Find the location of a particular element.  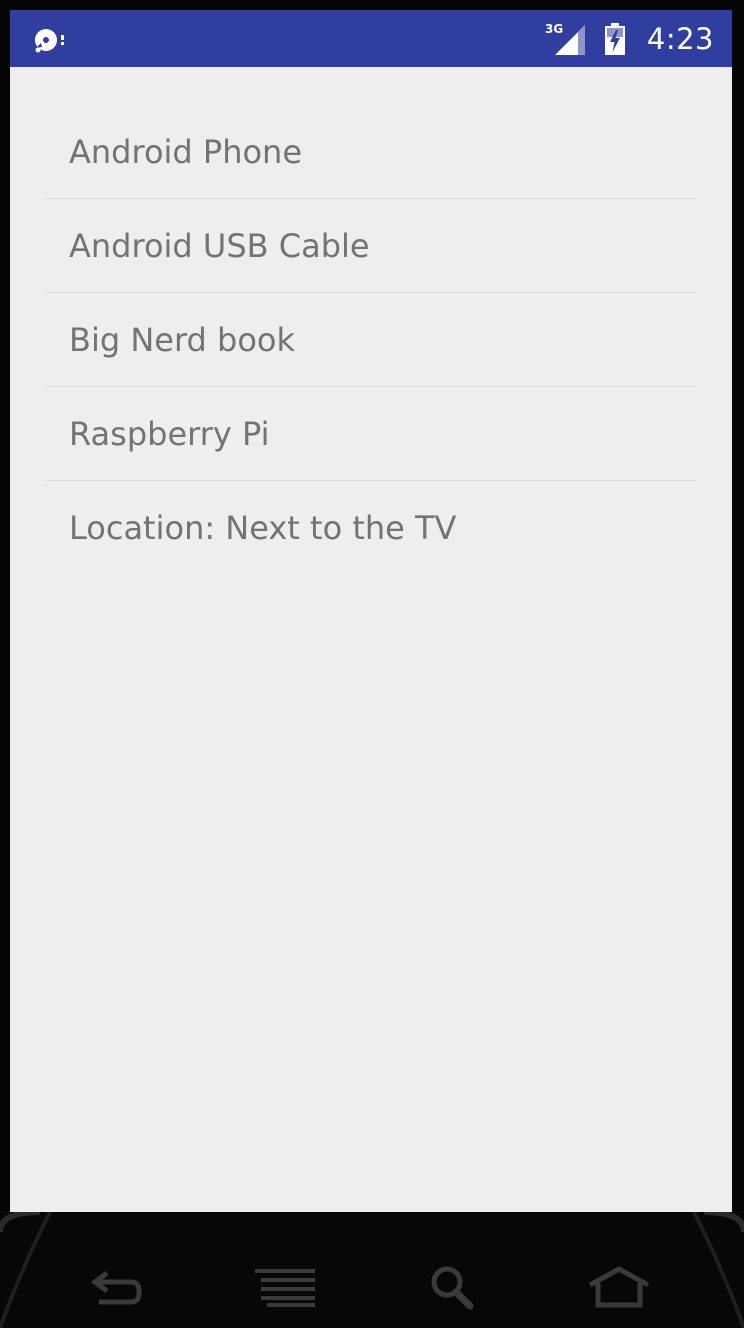

list-item: Raspberry Pi is located at coordinates (371, 434).